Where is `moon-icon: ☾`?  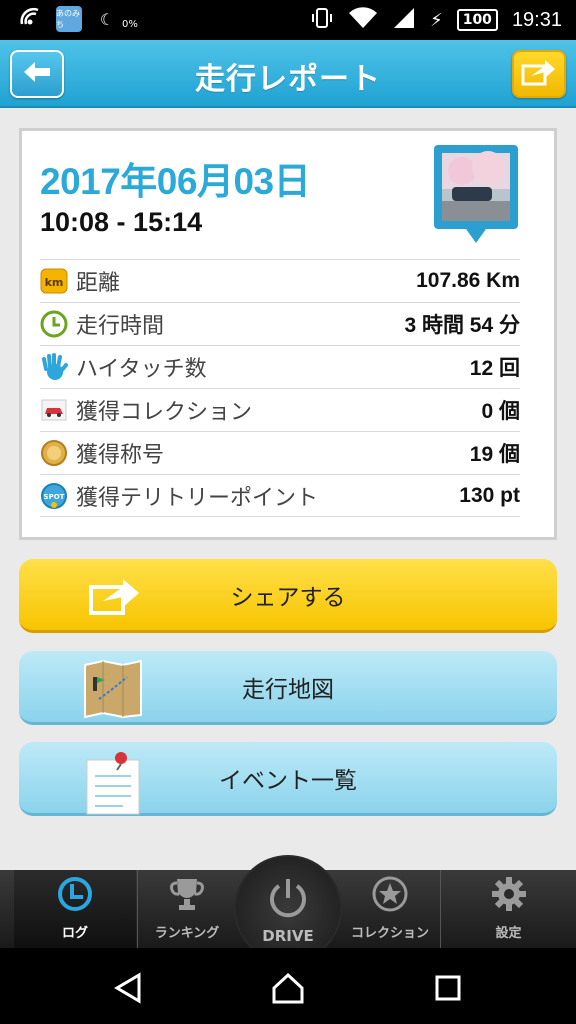 moon-icon: ☾ is located at coordinates (107, 19).